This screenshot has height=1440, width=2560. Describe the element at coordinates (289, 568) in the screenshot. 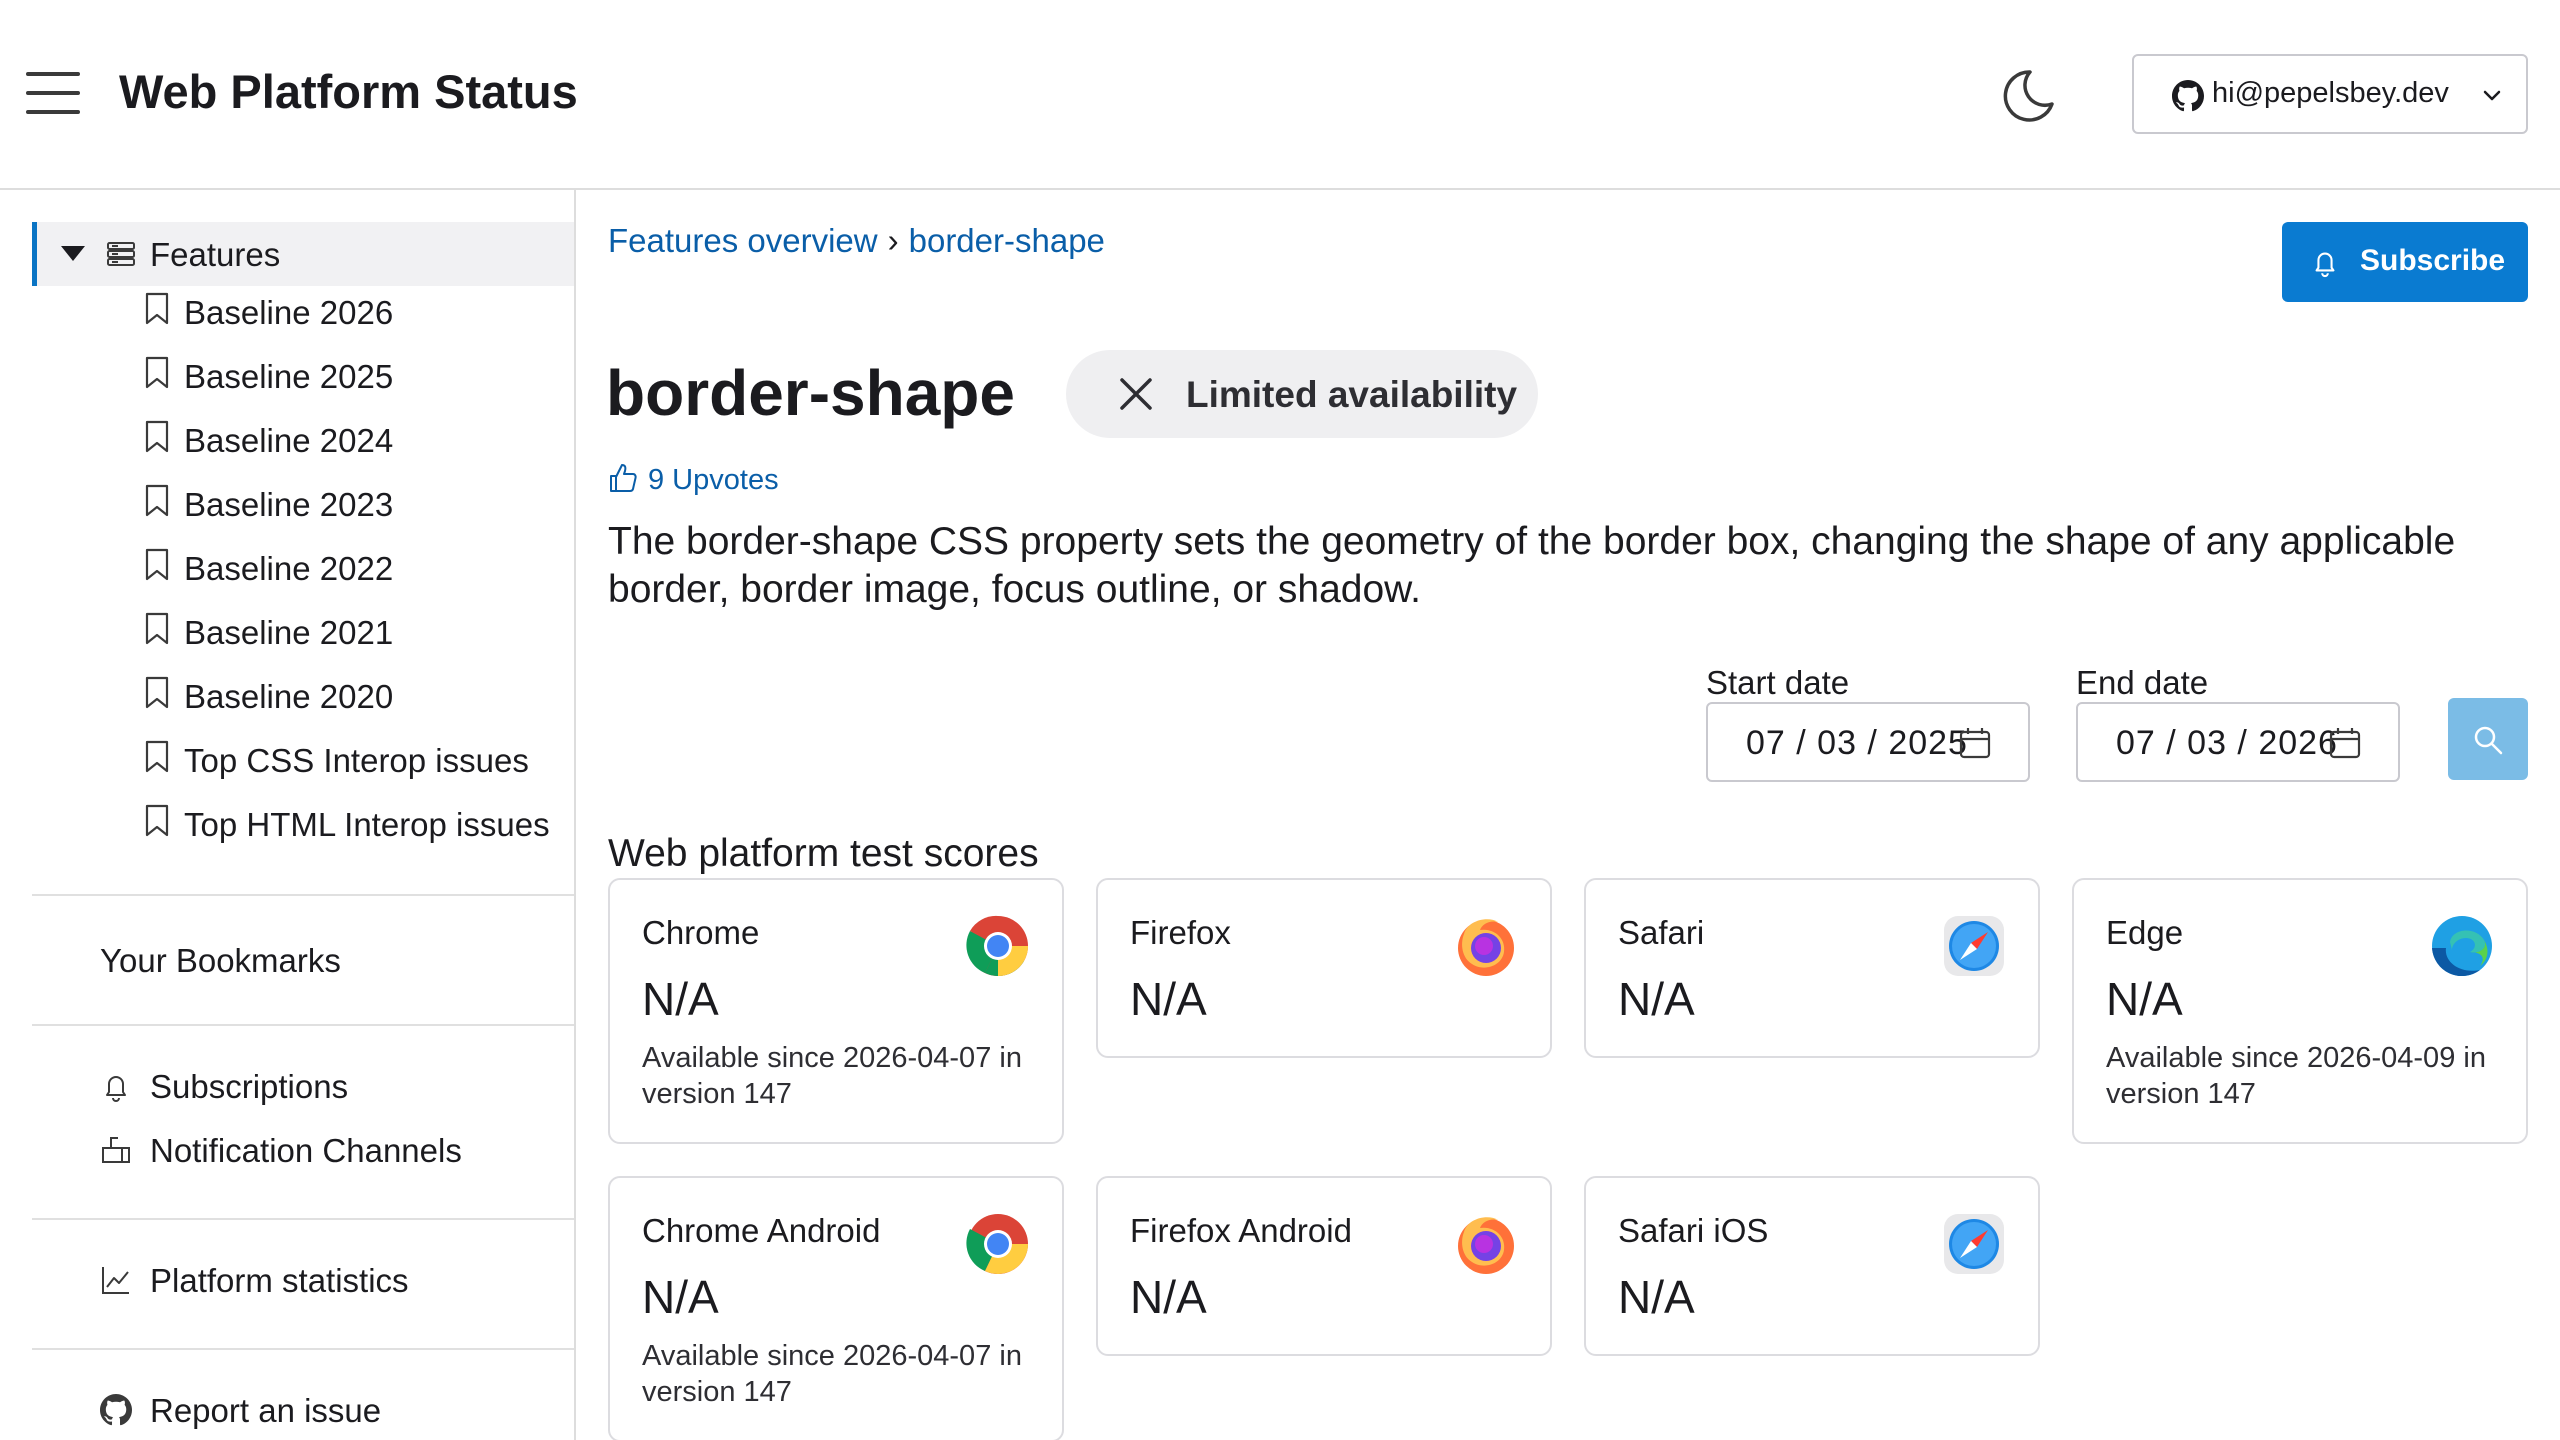

I see `sidebar-item-label: Baseline 2022` at that location.